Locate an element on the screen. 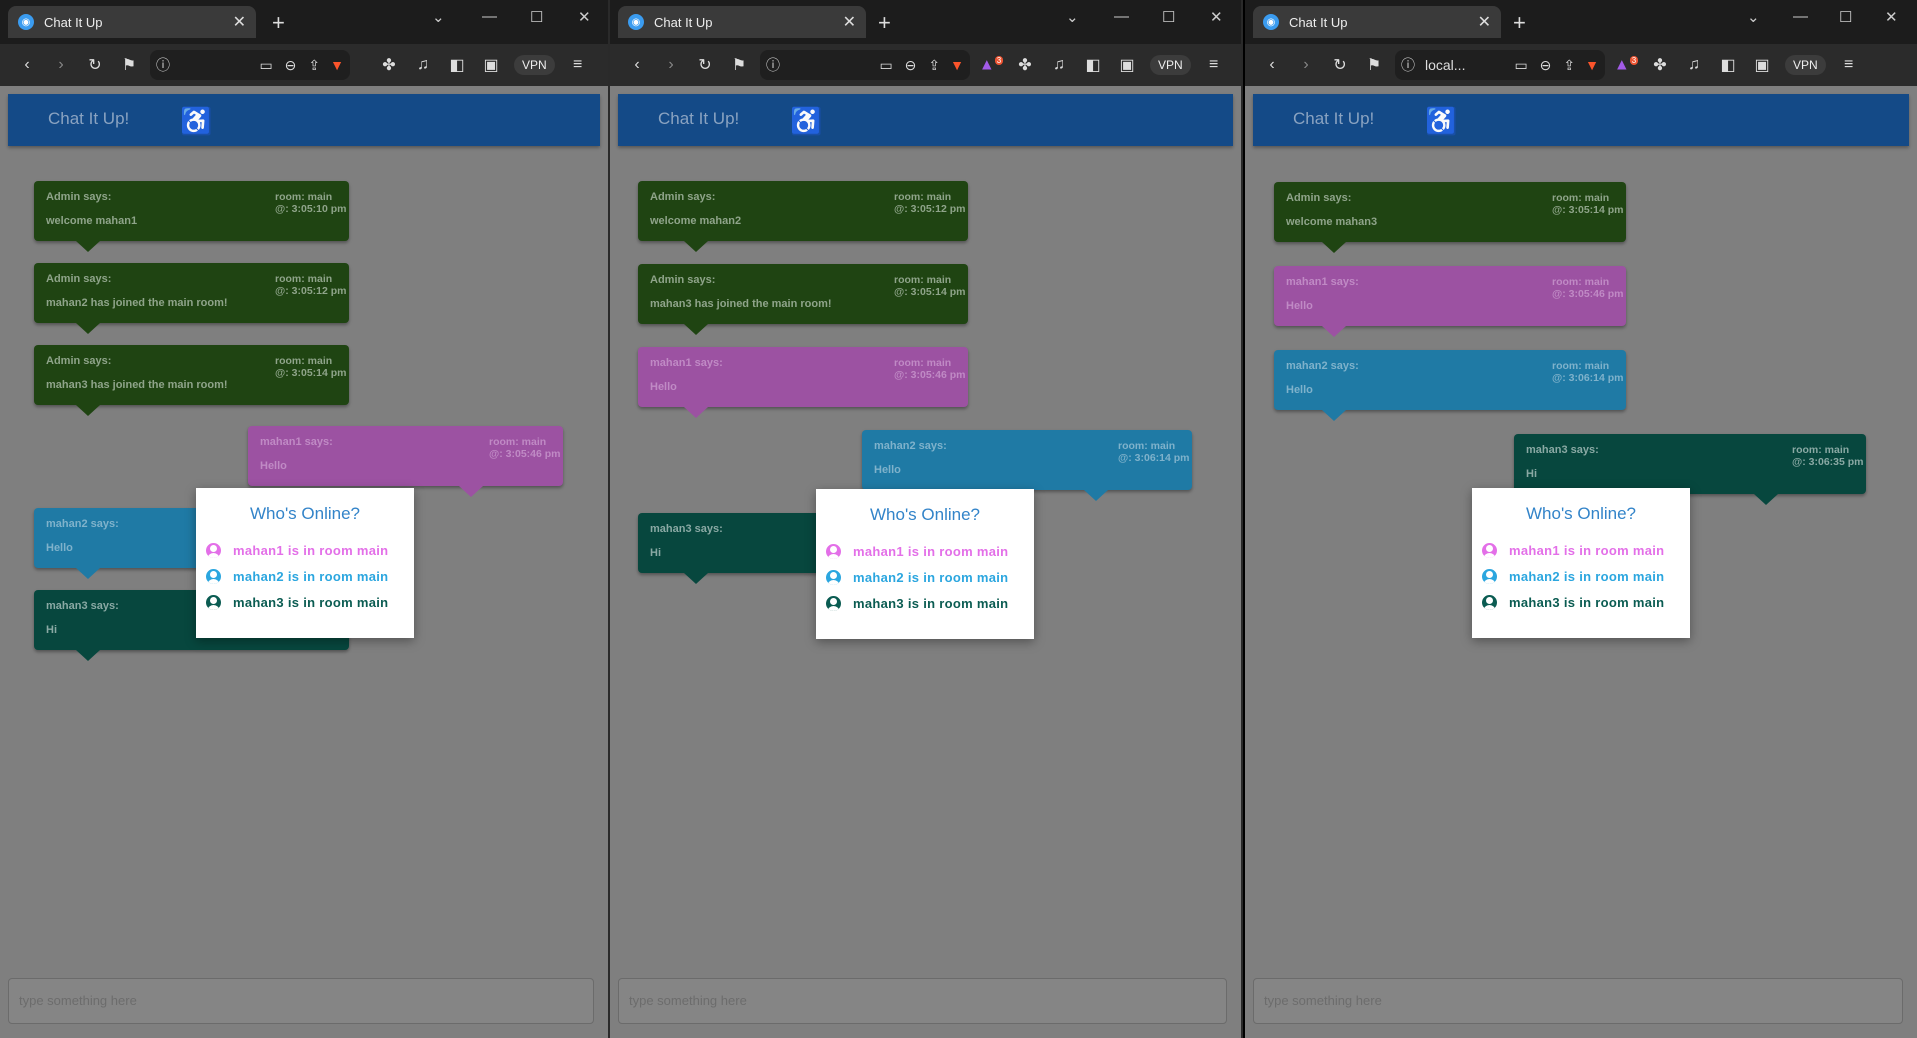 This screenshot has height=1038, width=1917. online-user-row: mahan1 is in room main is located at coordinates (1573, 550).